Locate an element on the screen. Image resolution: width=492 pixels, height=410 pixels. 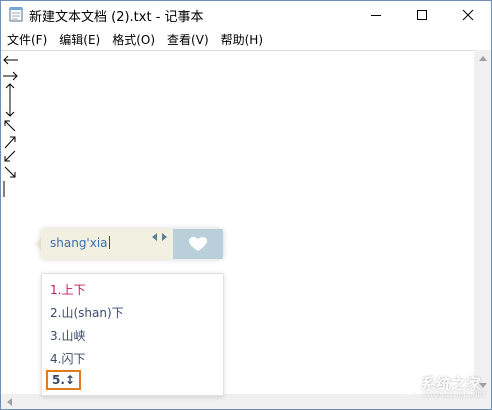
menu-bar: 文件(F) 编辑(E) 格式(O) 查看(V) 帮助(H) is located at coordinates (246, 39).